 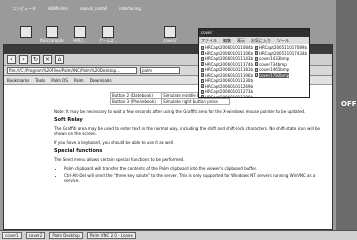 What do you see at coordinates (35, 235) in the screenshot?
I see `taskbar-item: cover2` at bounding box center [35, 235].